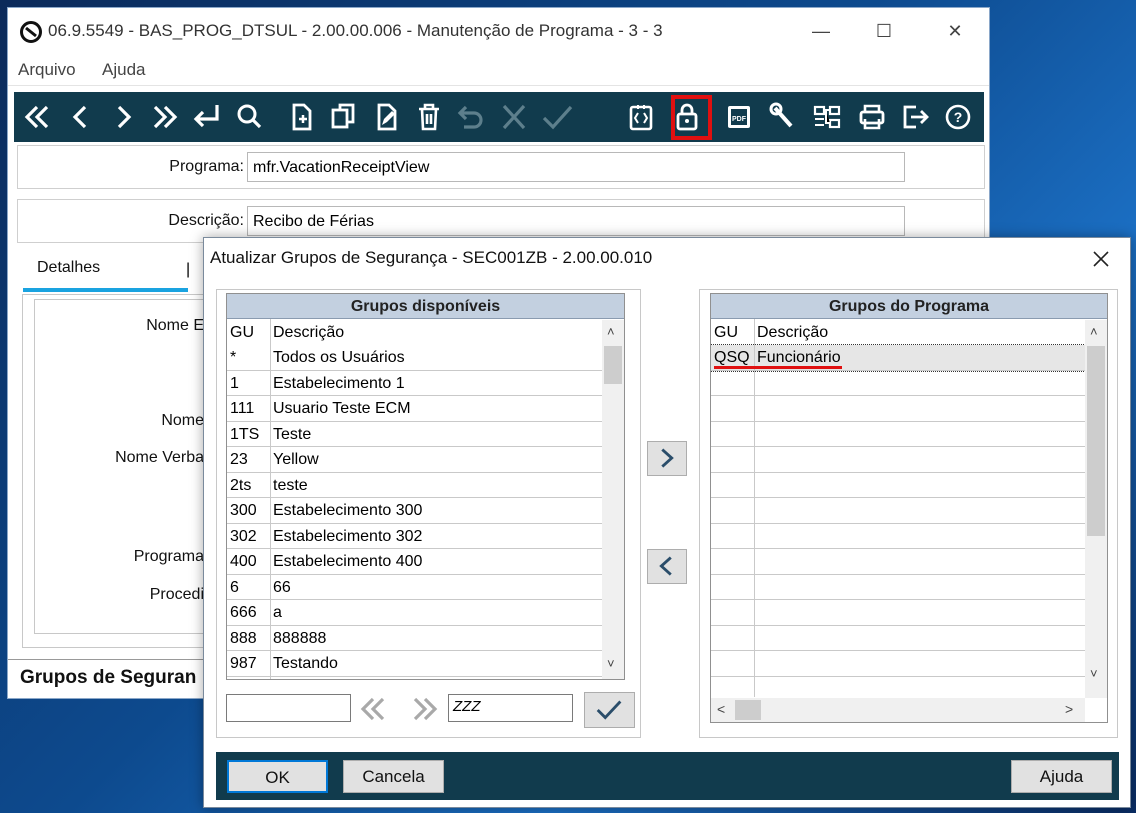 Image resolution: width=1136 pixels, height=813 pixels. Describe the element at coordinates (123, 70) in the screenshot. I see `menu-ajuda: Ajuda` at that location.